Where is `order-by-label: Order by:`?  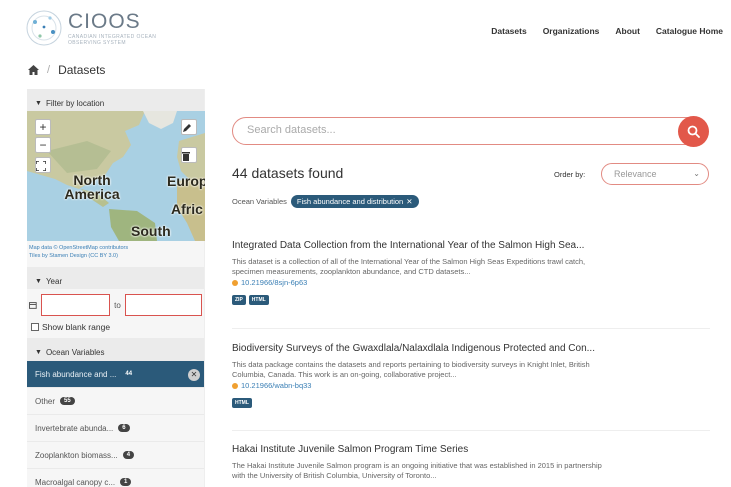 order-by-label: Order by: is located at coordinates (570, 174).